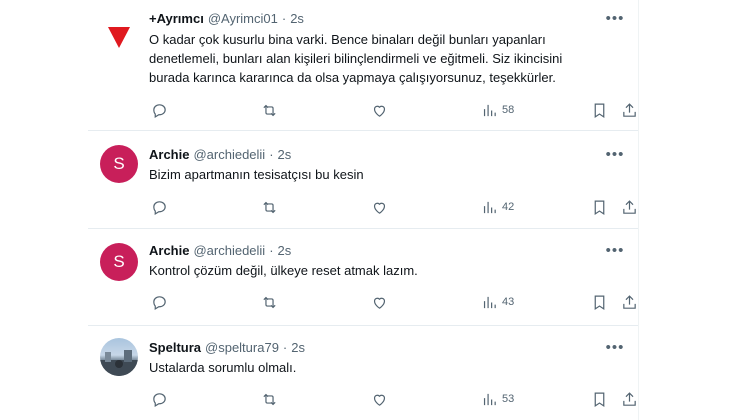  Describe the element at coordinates (119, 363) in the screenshot. I see `profile-photo-icon` at that location.